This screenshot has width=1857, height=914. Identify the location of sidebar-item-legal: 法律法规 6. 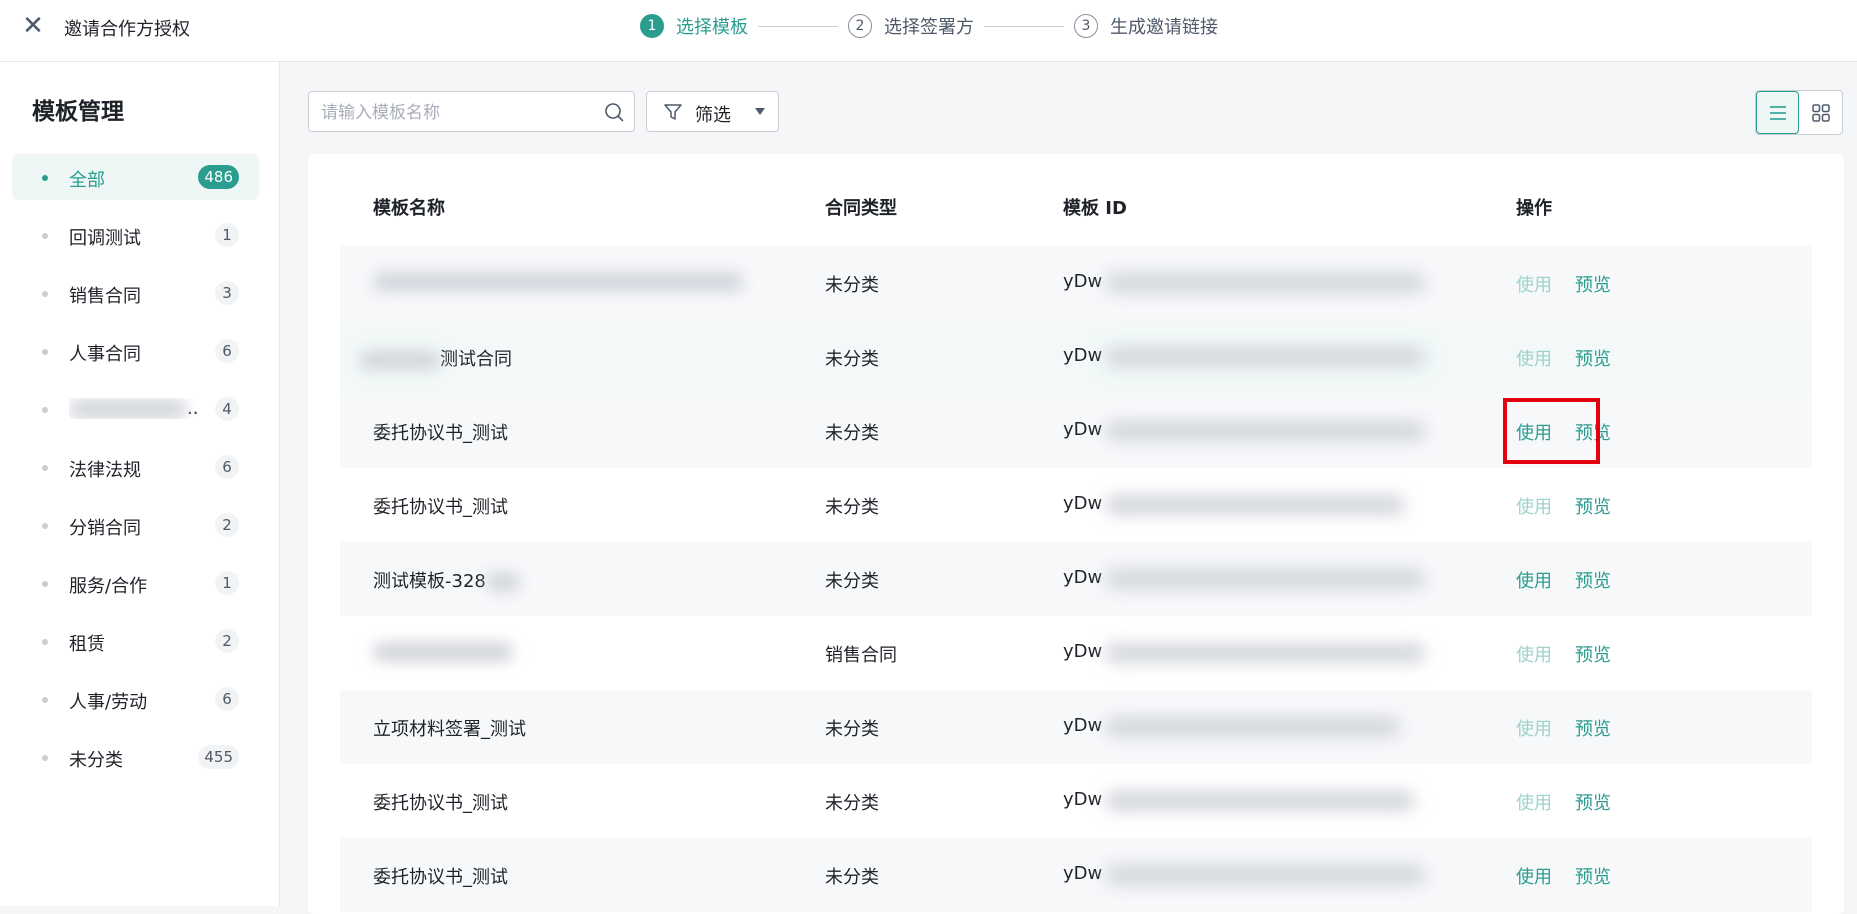
(135, 467).